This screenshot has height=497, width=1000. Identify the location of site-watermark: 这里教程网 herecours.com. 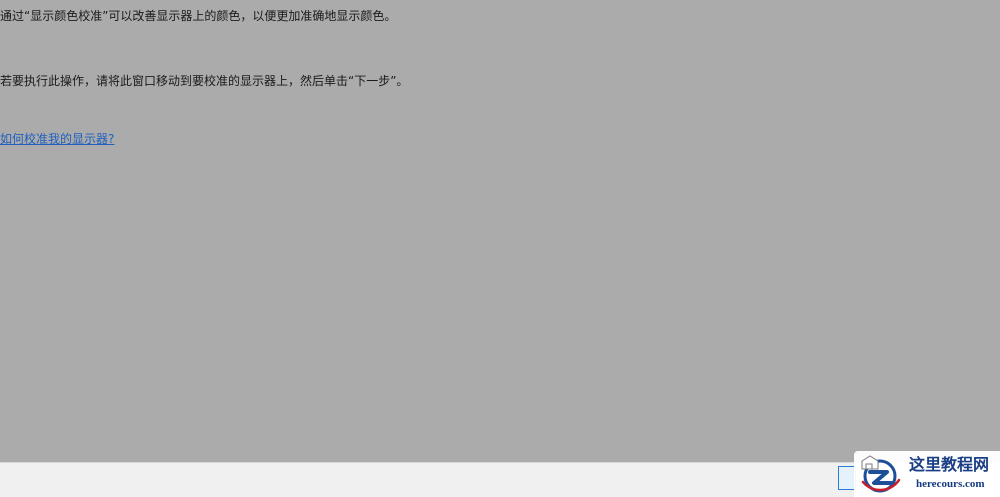
(927, 474).